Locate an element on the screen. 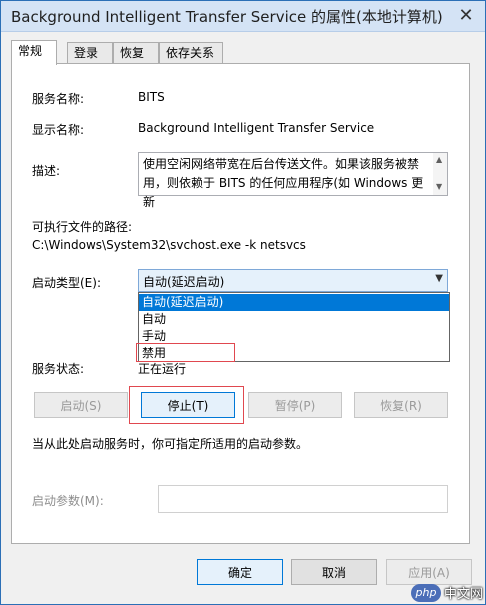  service-status-label: 服务状态: is located at coordinates (58, 369).